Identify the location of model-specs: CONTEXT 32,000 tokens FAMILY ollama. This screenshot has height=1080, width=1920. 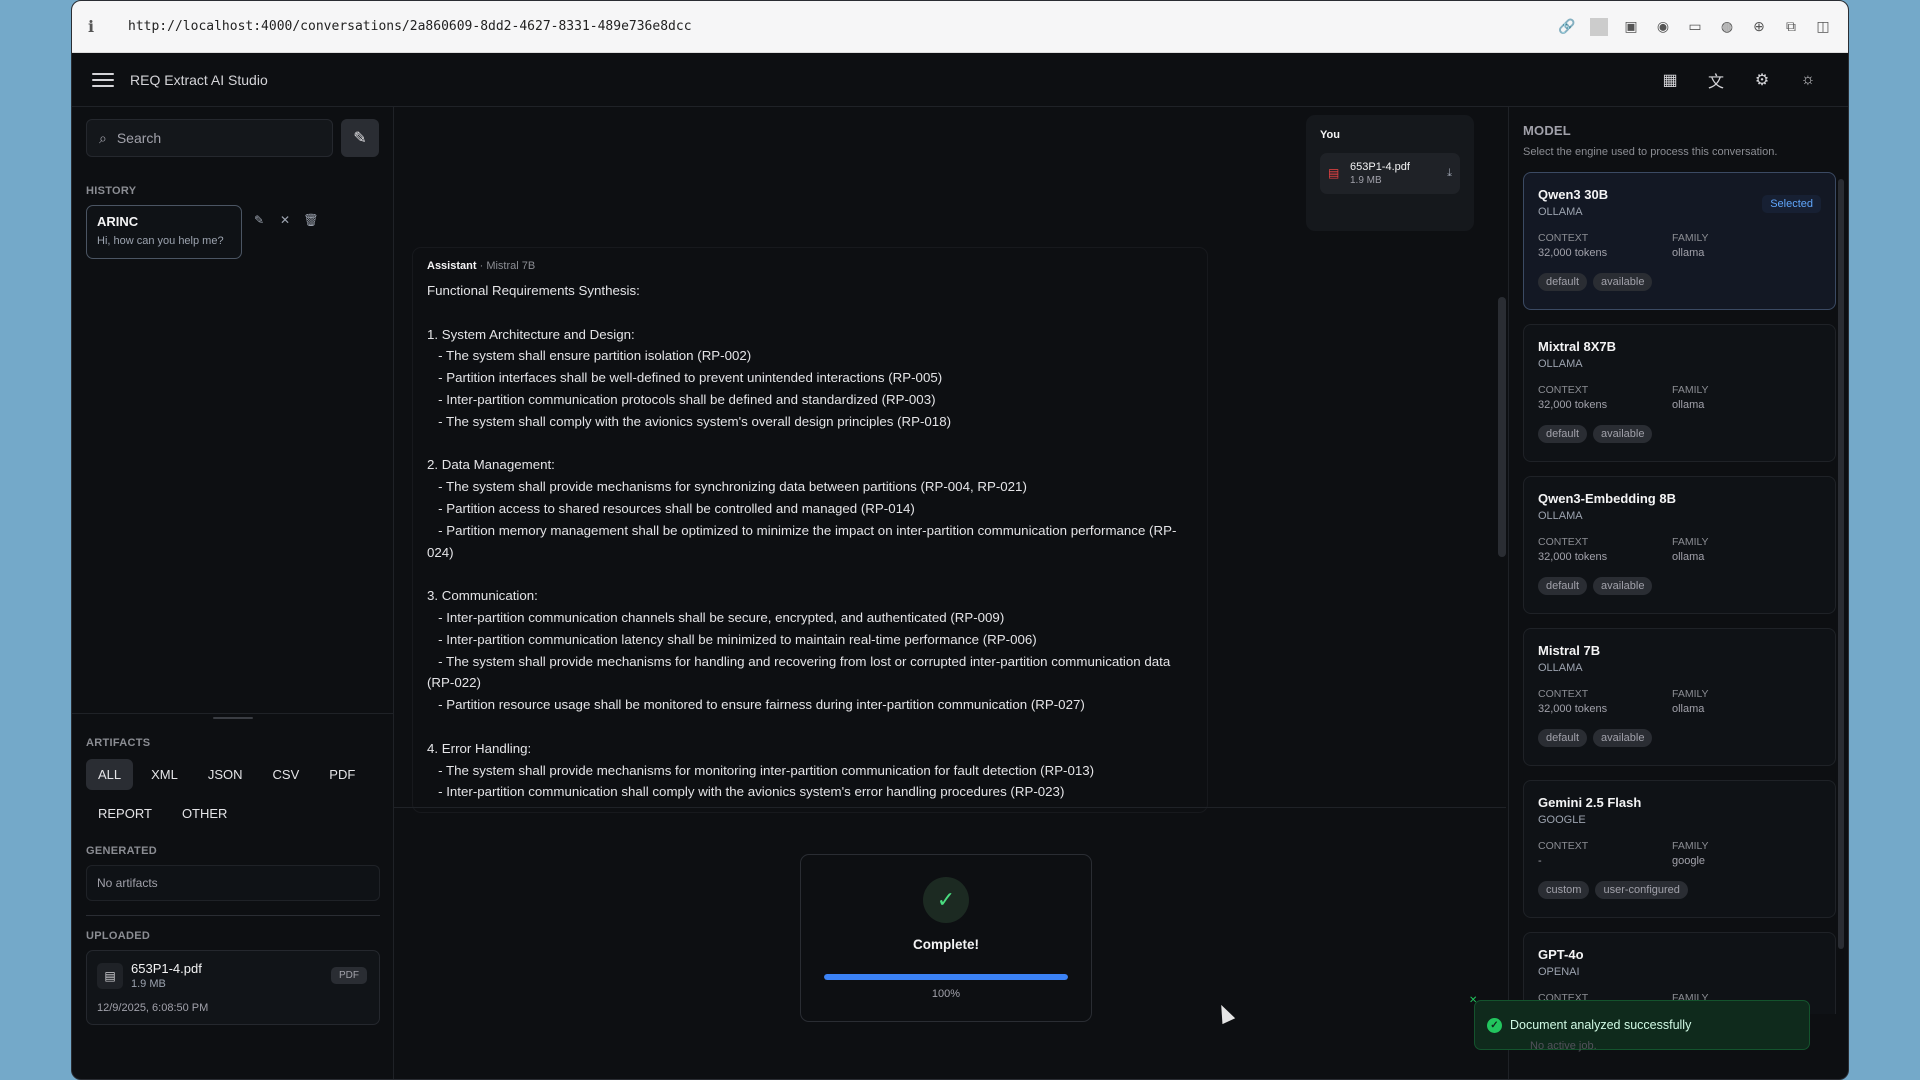
(1679, 397).